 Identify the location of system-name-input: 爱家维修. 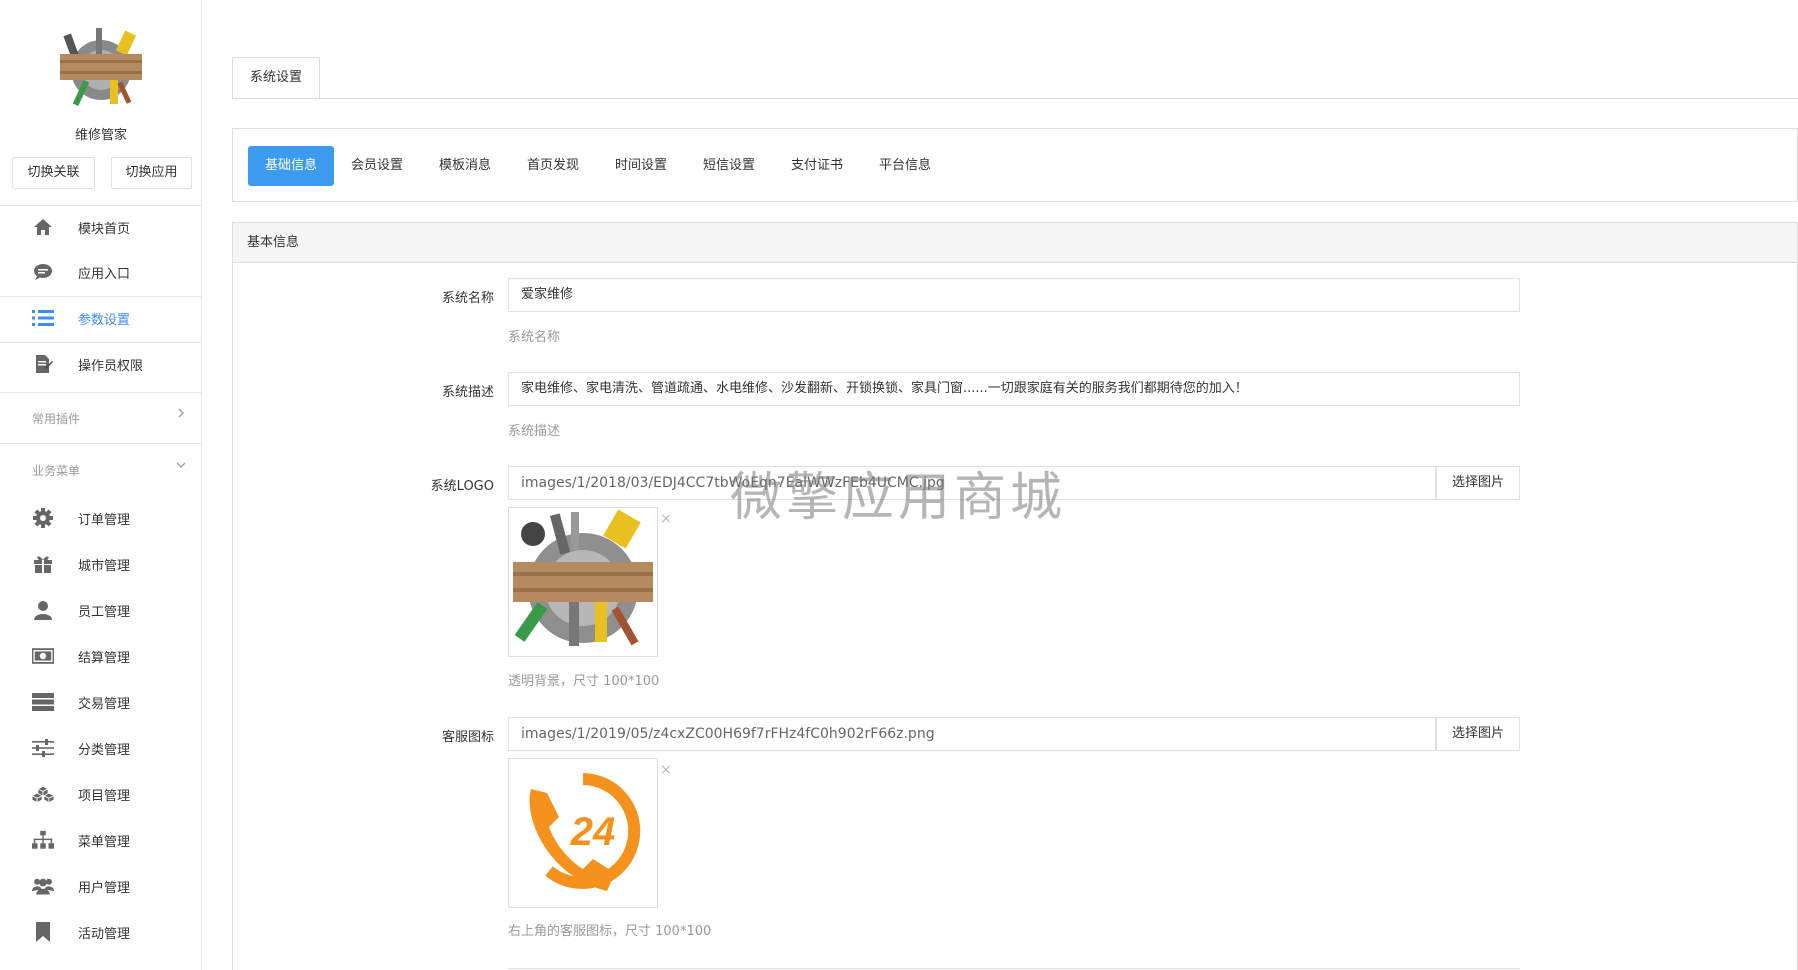
(1014, 295).